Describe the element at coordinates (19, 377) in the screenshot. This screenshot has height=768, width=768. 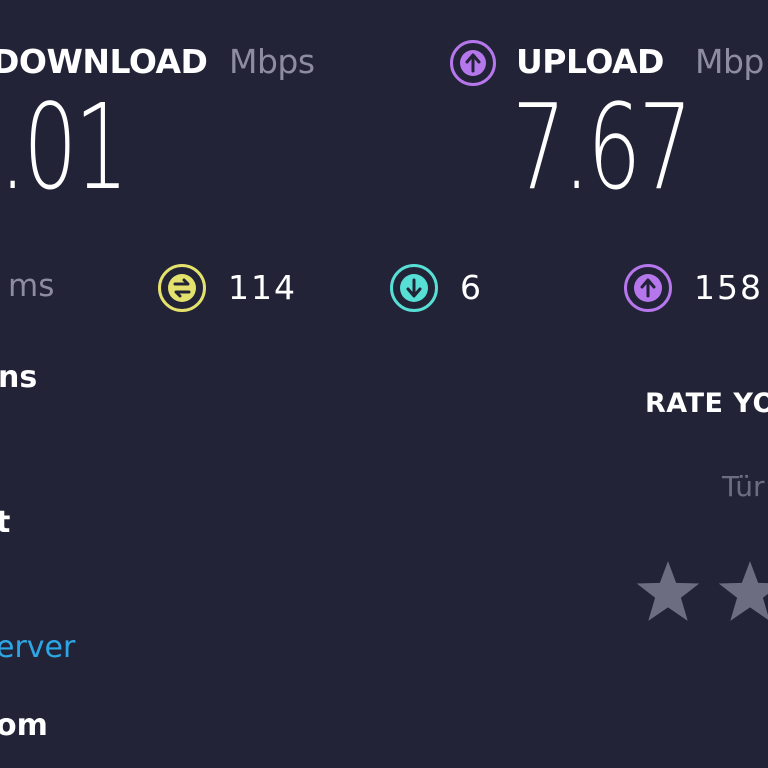
I see `connections-label-fragment: ns` at that location.